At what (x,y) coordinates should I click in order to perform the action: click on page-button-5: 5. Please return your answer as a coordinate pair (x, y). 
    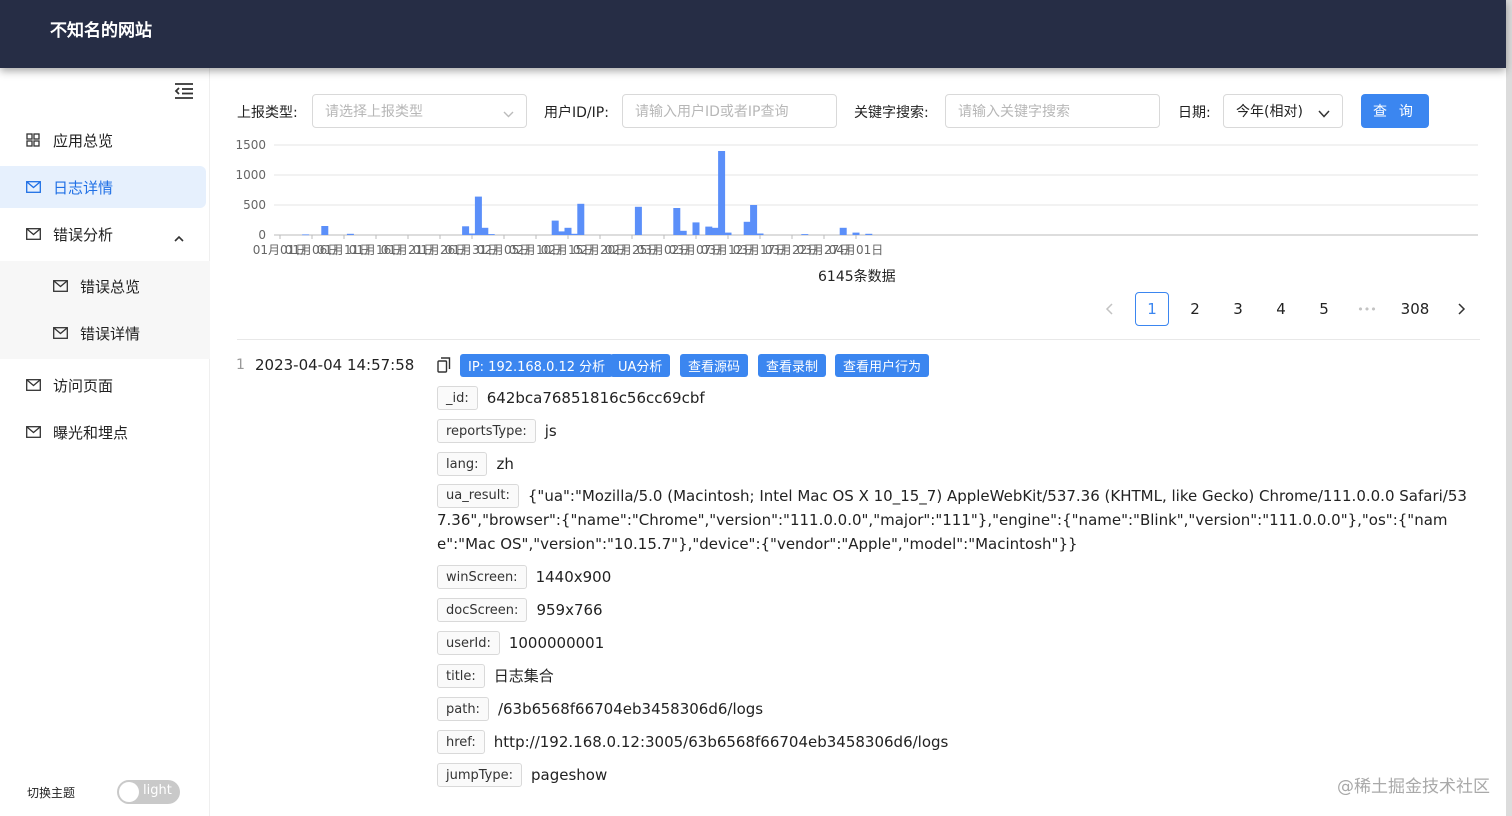
    Looking at the image, I should click on (1324, 309).